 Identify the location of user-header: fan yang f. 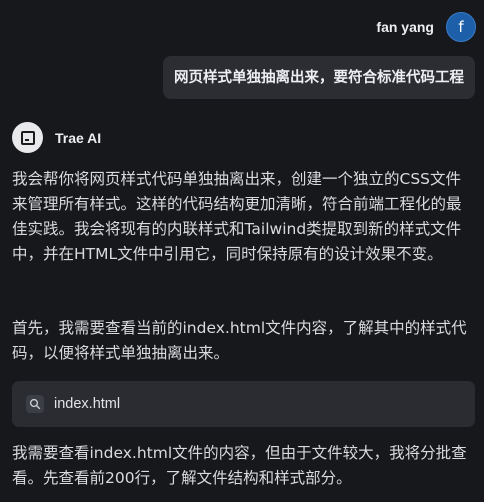
(426, 27).